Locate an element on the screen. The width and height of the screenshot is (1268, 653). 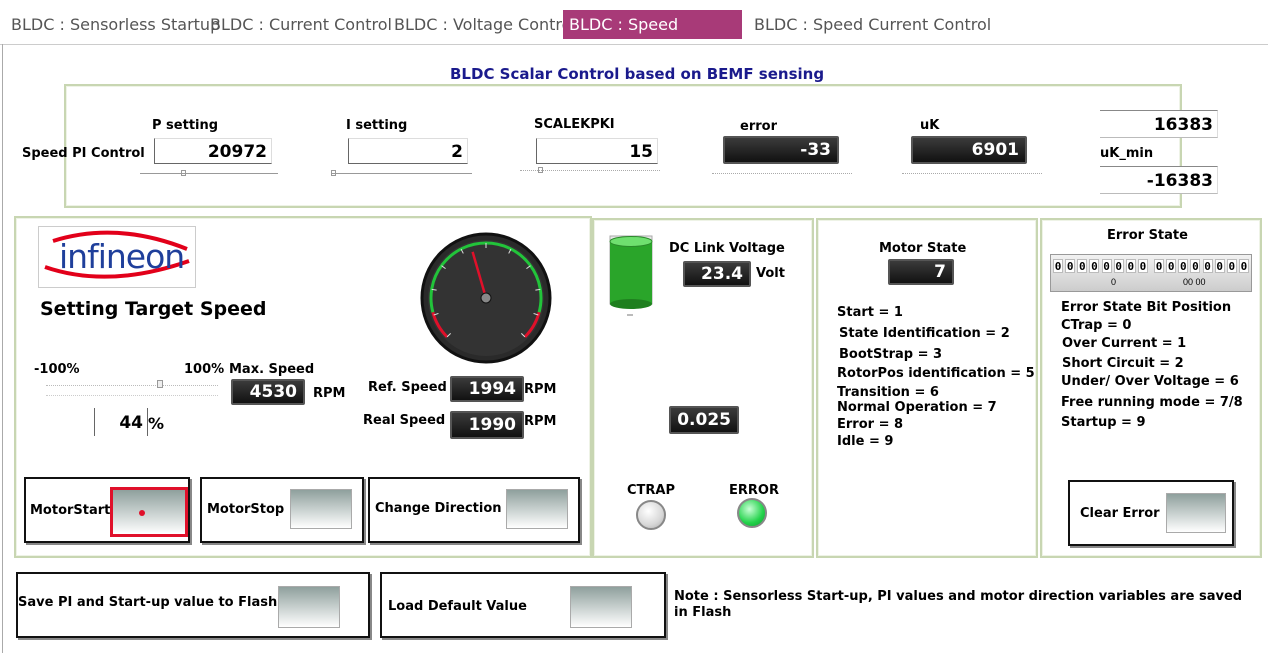
motor-state-item: Idle = 9 is located at coordinates (865, 441).